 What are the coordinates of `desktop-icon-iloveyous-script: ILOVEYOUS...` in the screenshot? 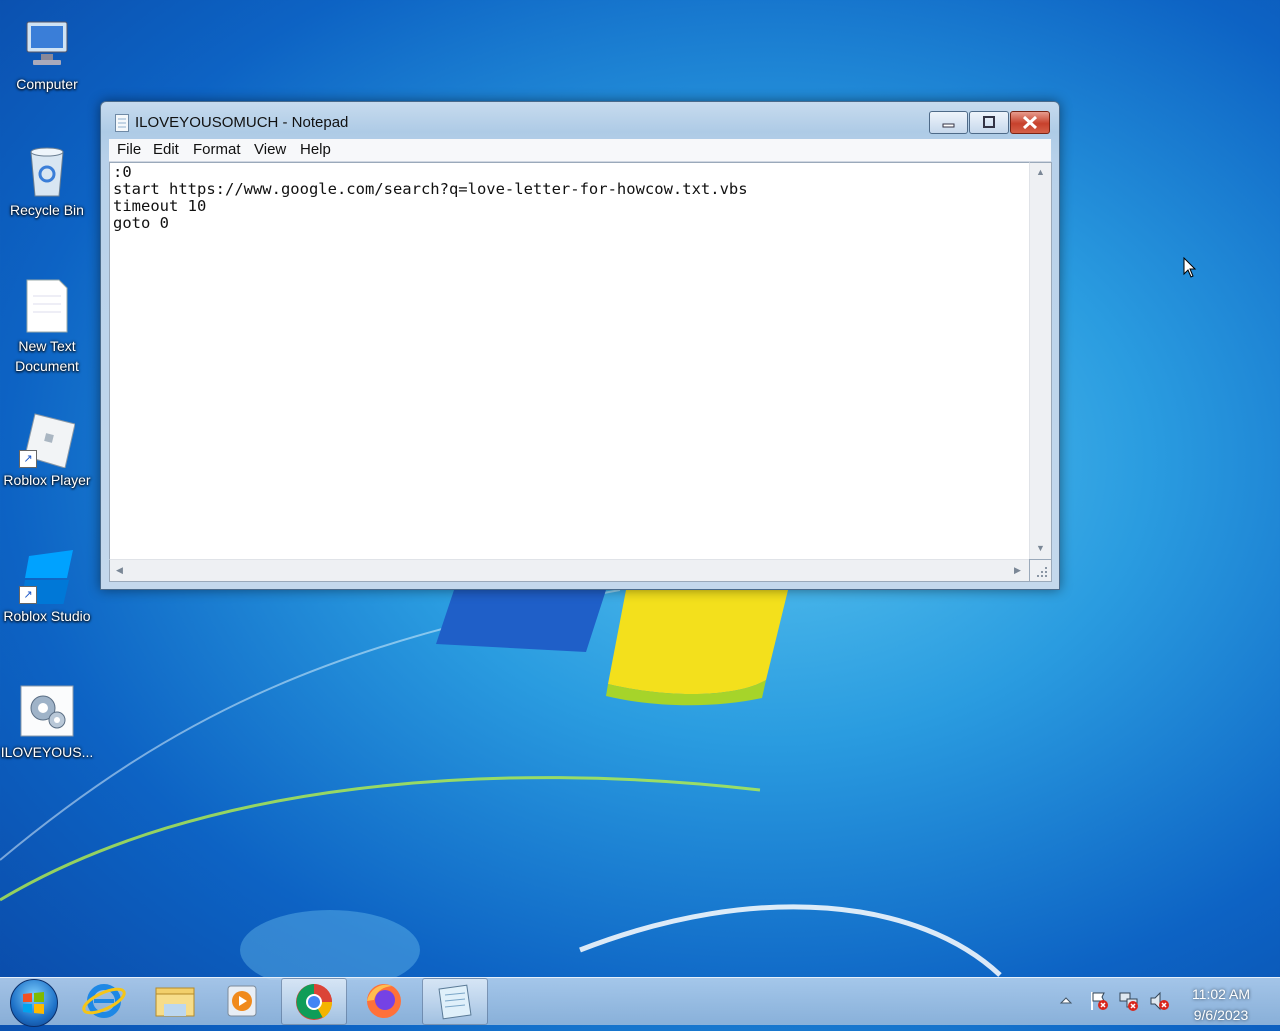 It's located at (47, 723).